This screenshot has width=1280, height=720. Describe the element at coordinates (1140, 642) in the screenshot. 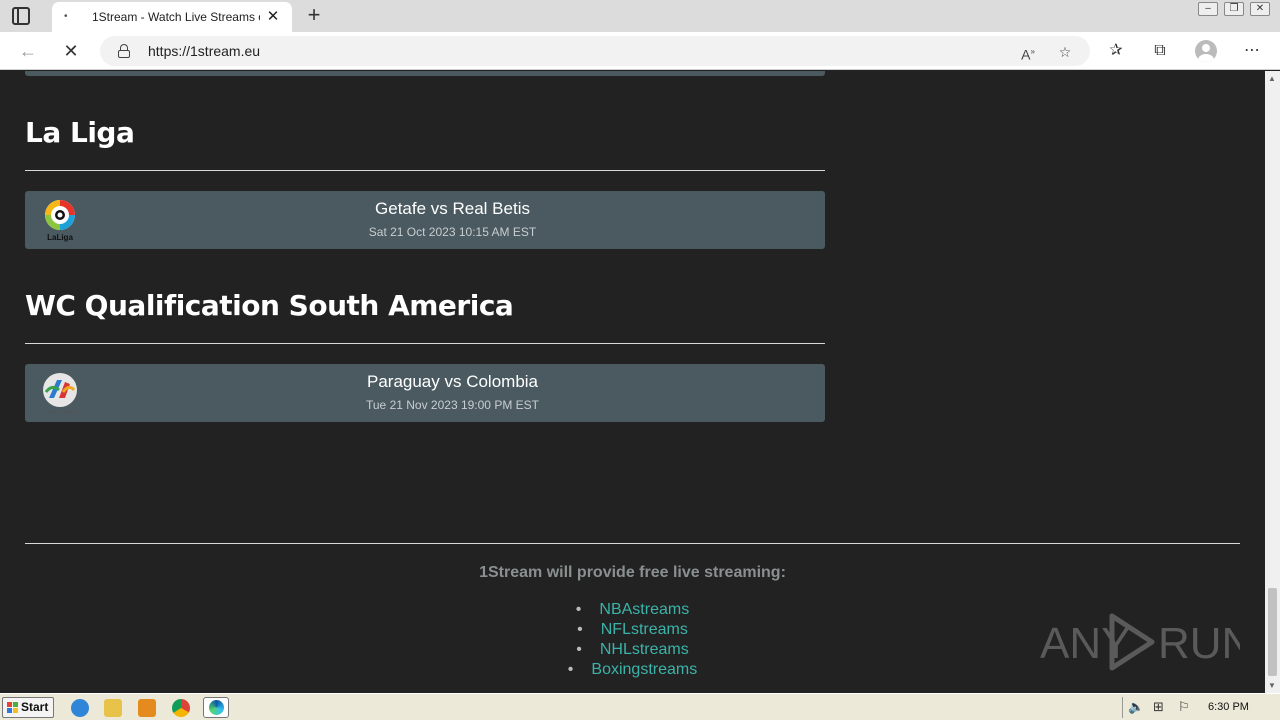

I see `anyrun-watermark-logo: ANY RUN` at that location.